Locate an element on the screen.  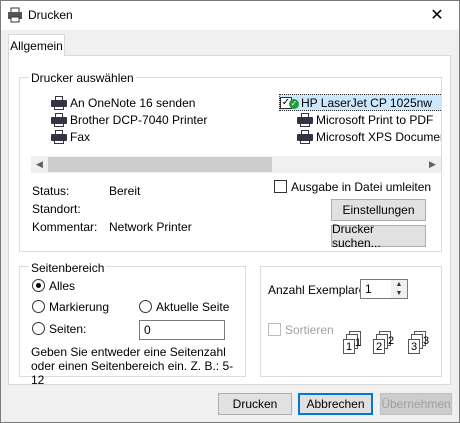
print-to-file-label: Ausgabe in Datei umleiten is located at coordinates (361, 187).